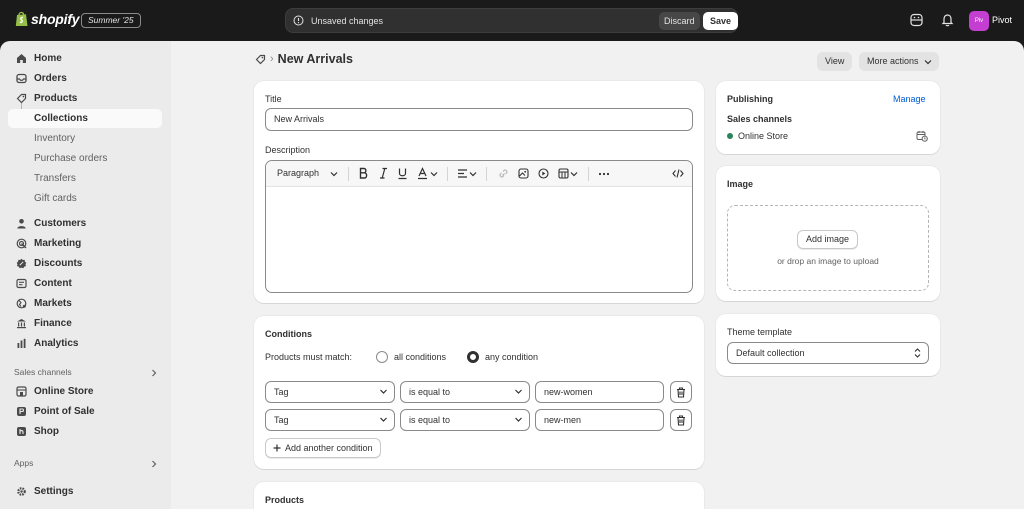 The width and height of the screenshot is (1024, 509). What do you see at coordinates (420, 357) in the screenshot?
I see `all-conditions-label: all conditions` at bounding box center [420, 357].